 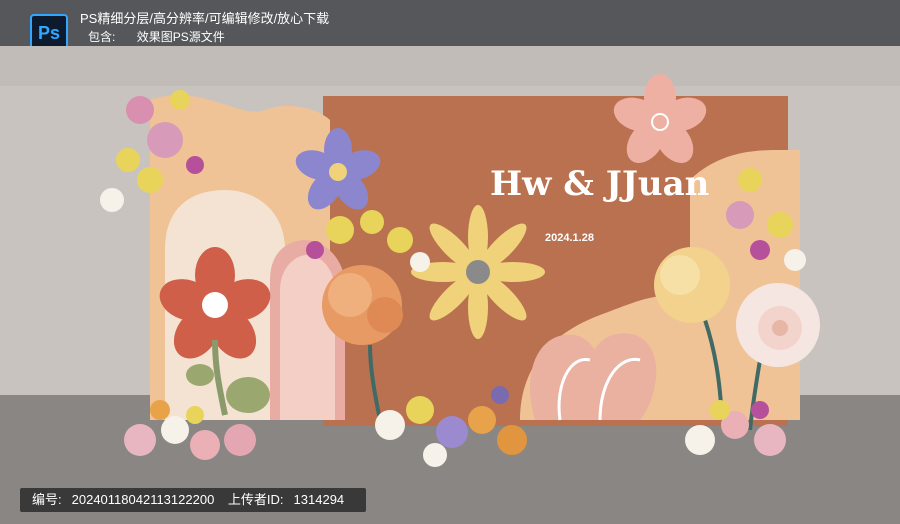 I want to click on id-value: 20240118042113122200, so click(x=143, y=499).